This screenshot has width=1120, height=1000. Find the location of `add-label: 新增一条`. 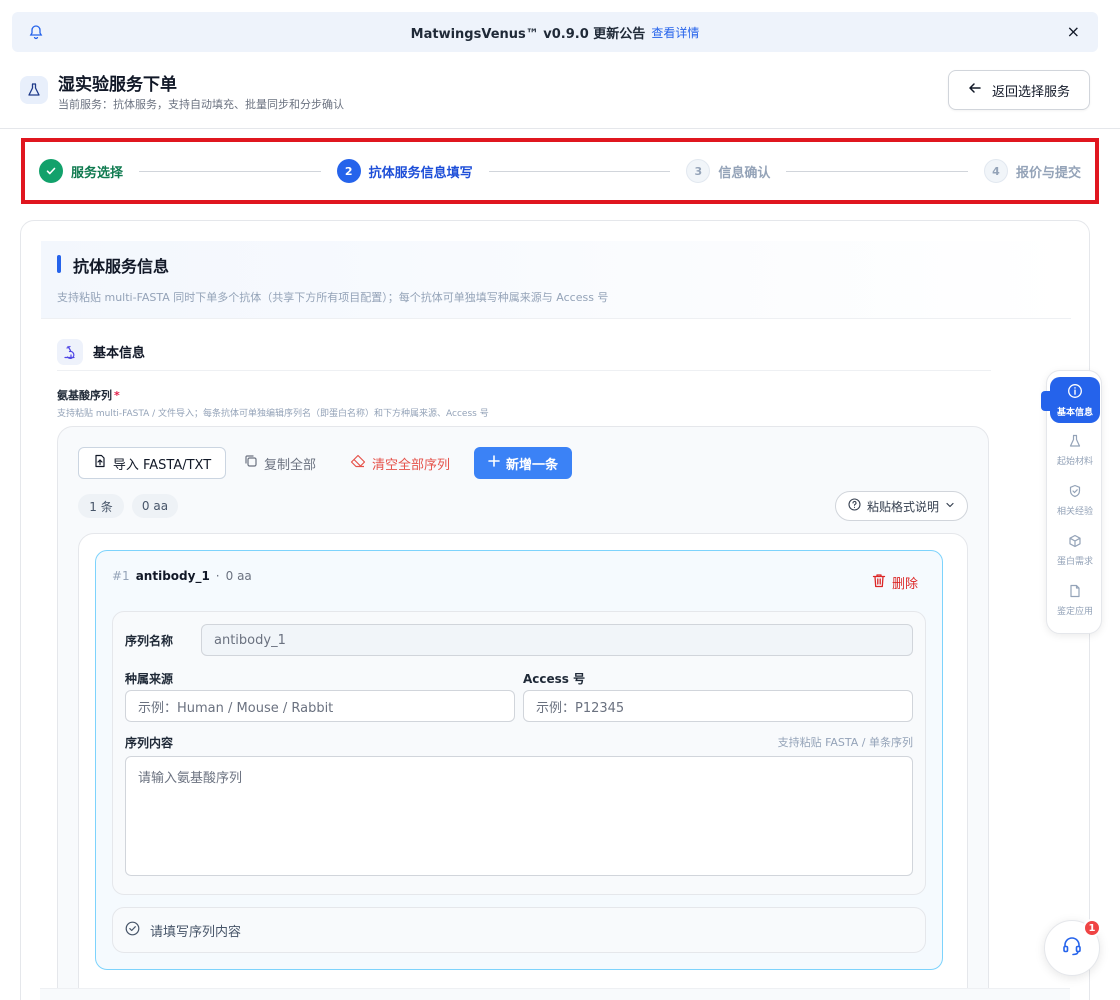

add-label: 新增一条 is located at coordinates (531, 465).